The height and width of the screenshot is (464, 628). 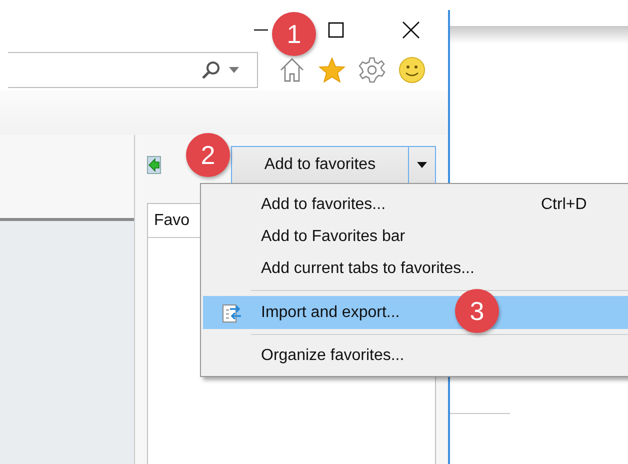 What do you see at coordinates (415, 237) in the screenshot?
I see `menu-item: Add to Favorites bar` at bounding box center [415, 237].